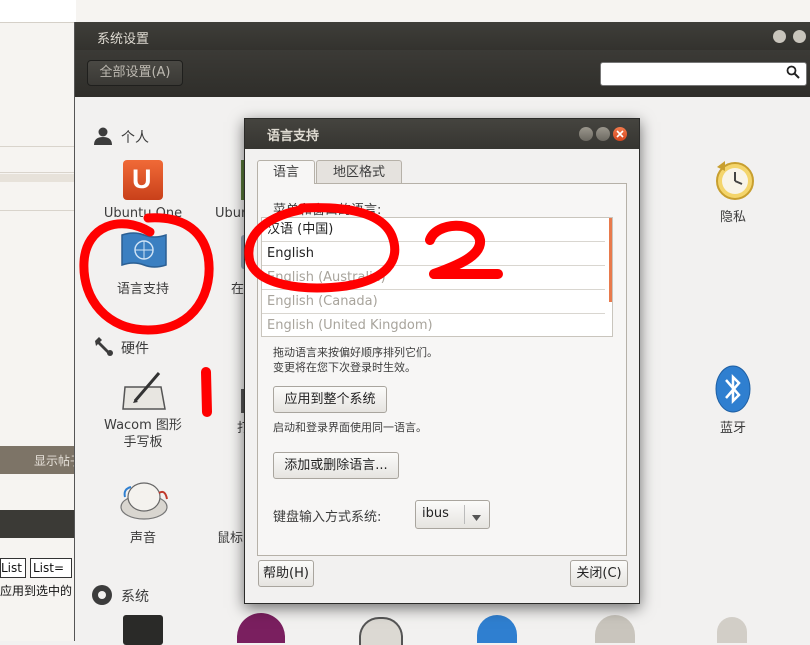  Describe the element at coordinates (586, 134) in the screenshot. I see `dialog-minimize-icon` at that location.